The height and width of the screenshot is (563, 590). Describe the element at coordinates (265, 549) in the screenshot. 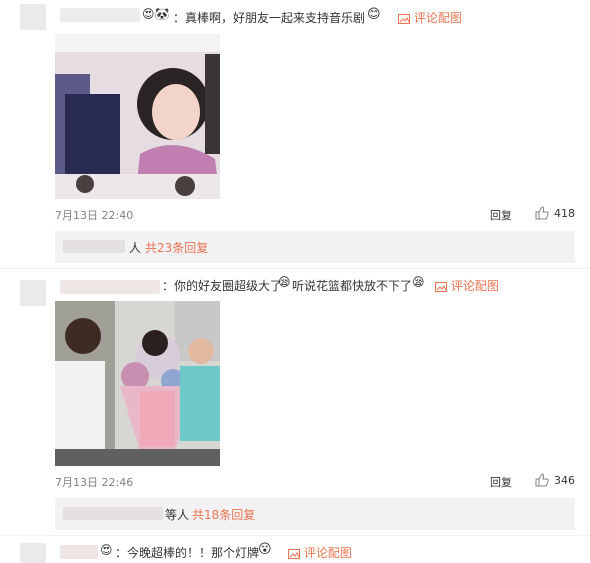

I see `emoji-icon: 😮` at that location.